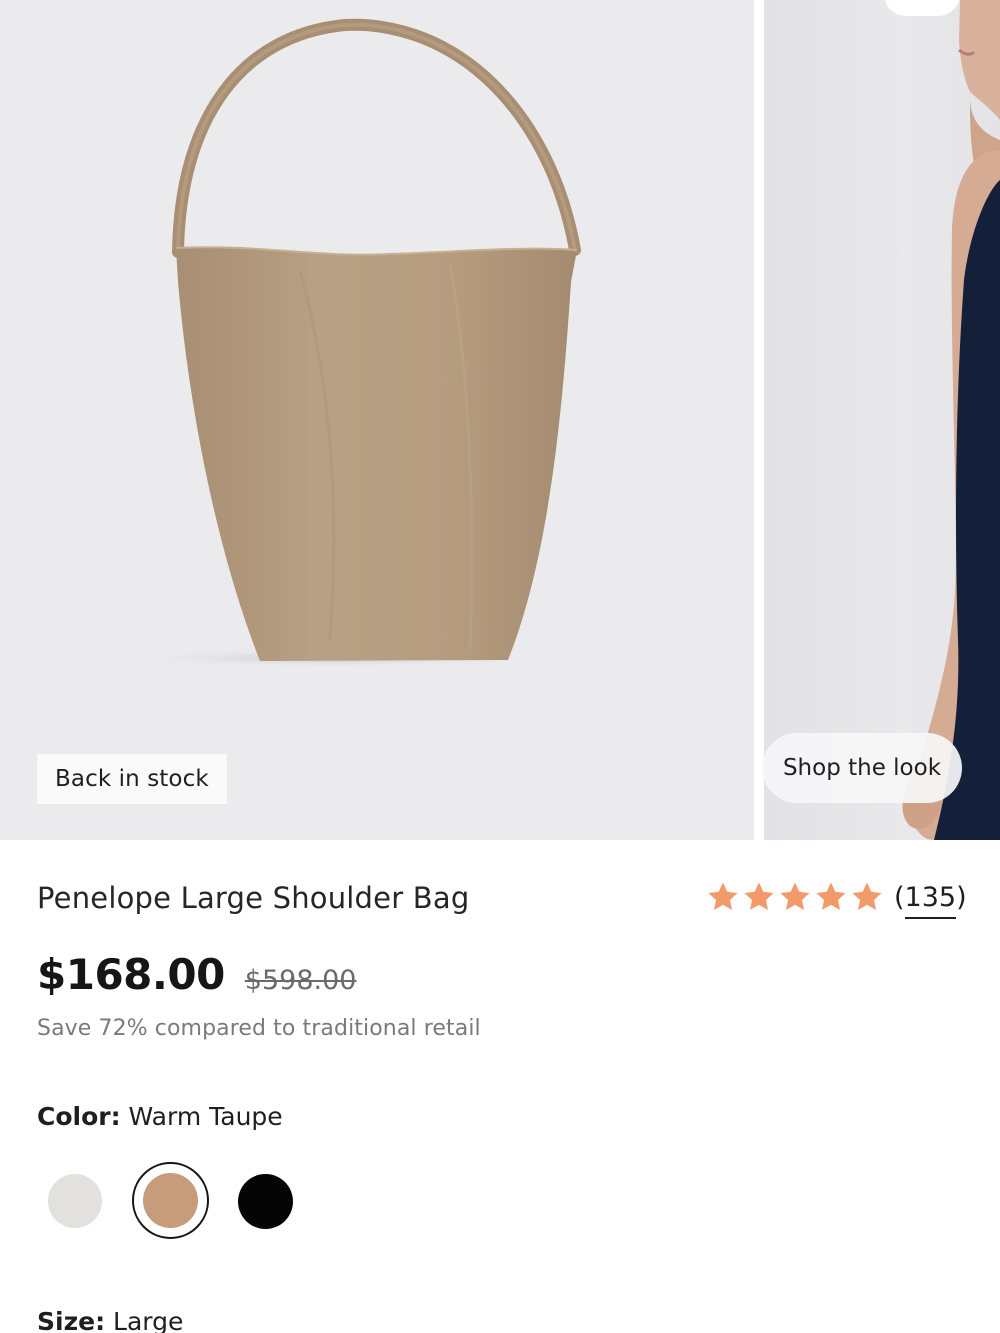 The height and width of the screenshot is (1333, 1000). I want to click on color-swatch-black, so click(265, 1201).